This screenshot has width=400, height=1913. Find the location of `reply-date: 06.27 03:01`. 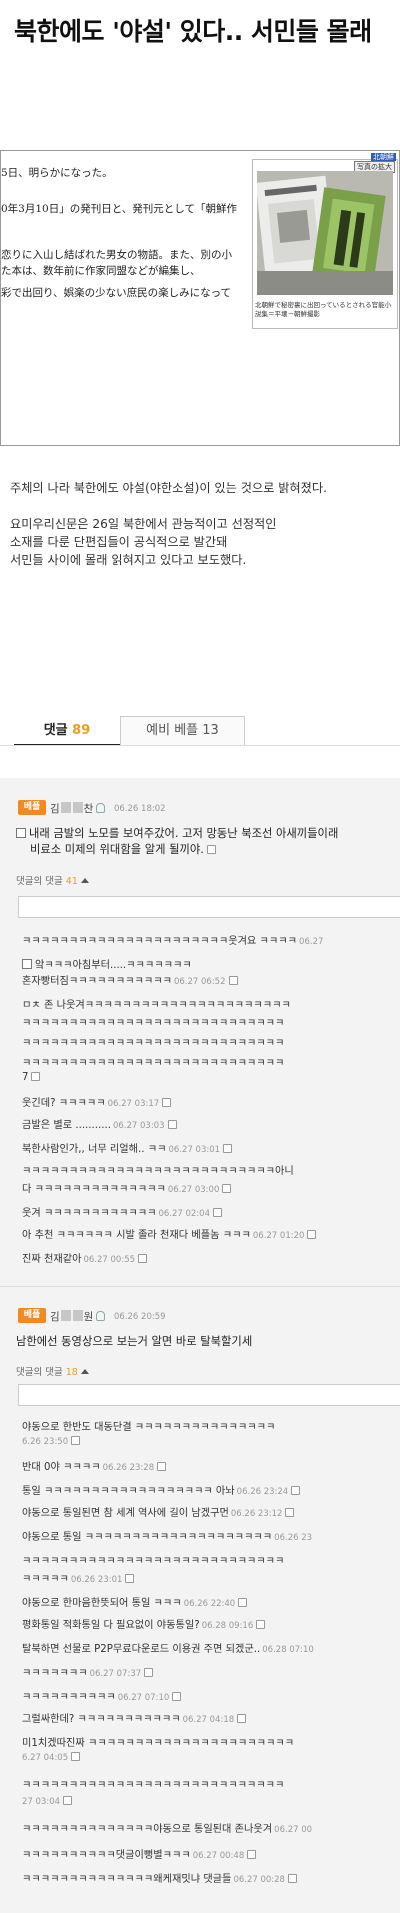

reply-date: 06.27 03:01 is located at coordinates (194, 1150).